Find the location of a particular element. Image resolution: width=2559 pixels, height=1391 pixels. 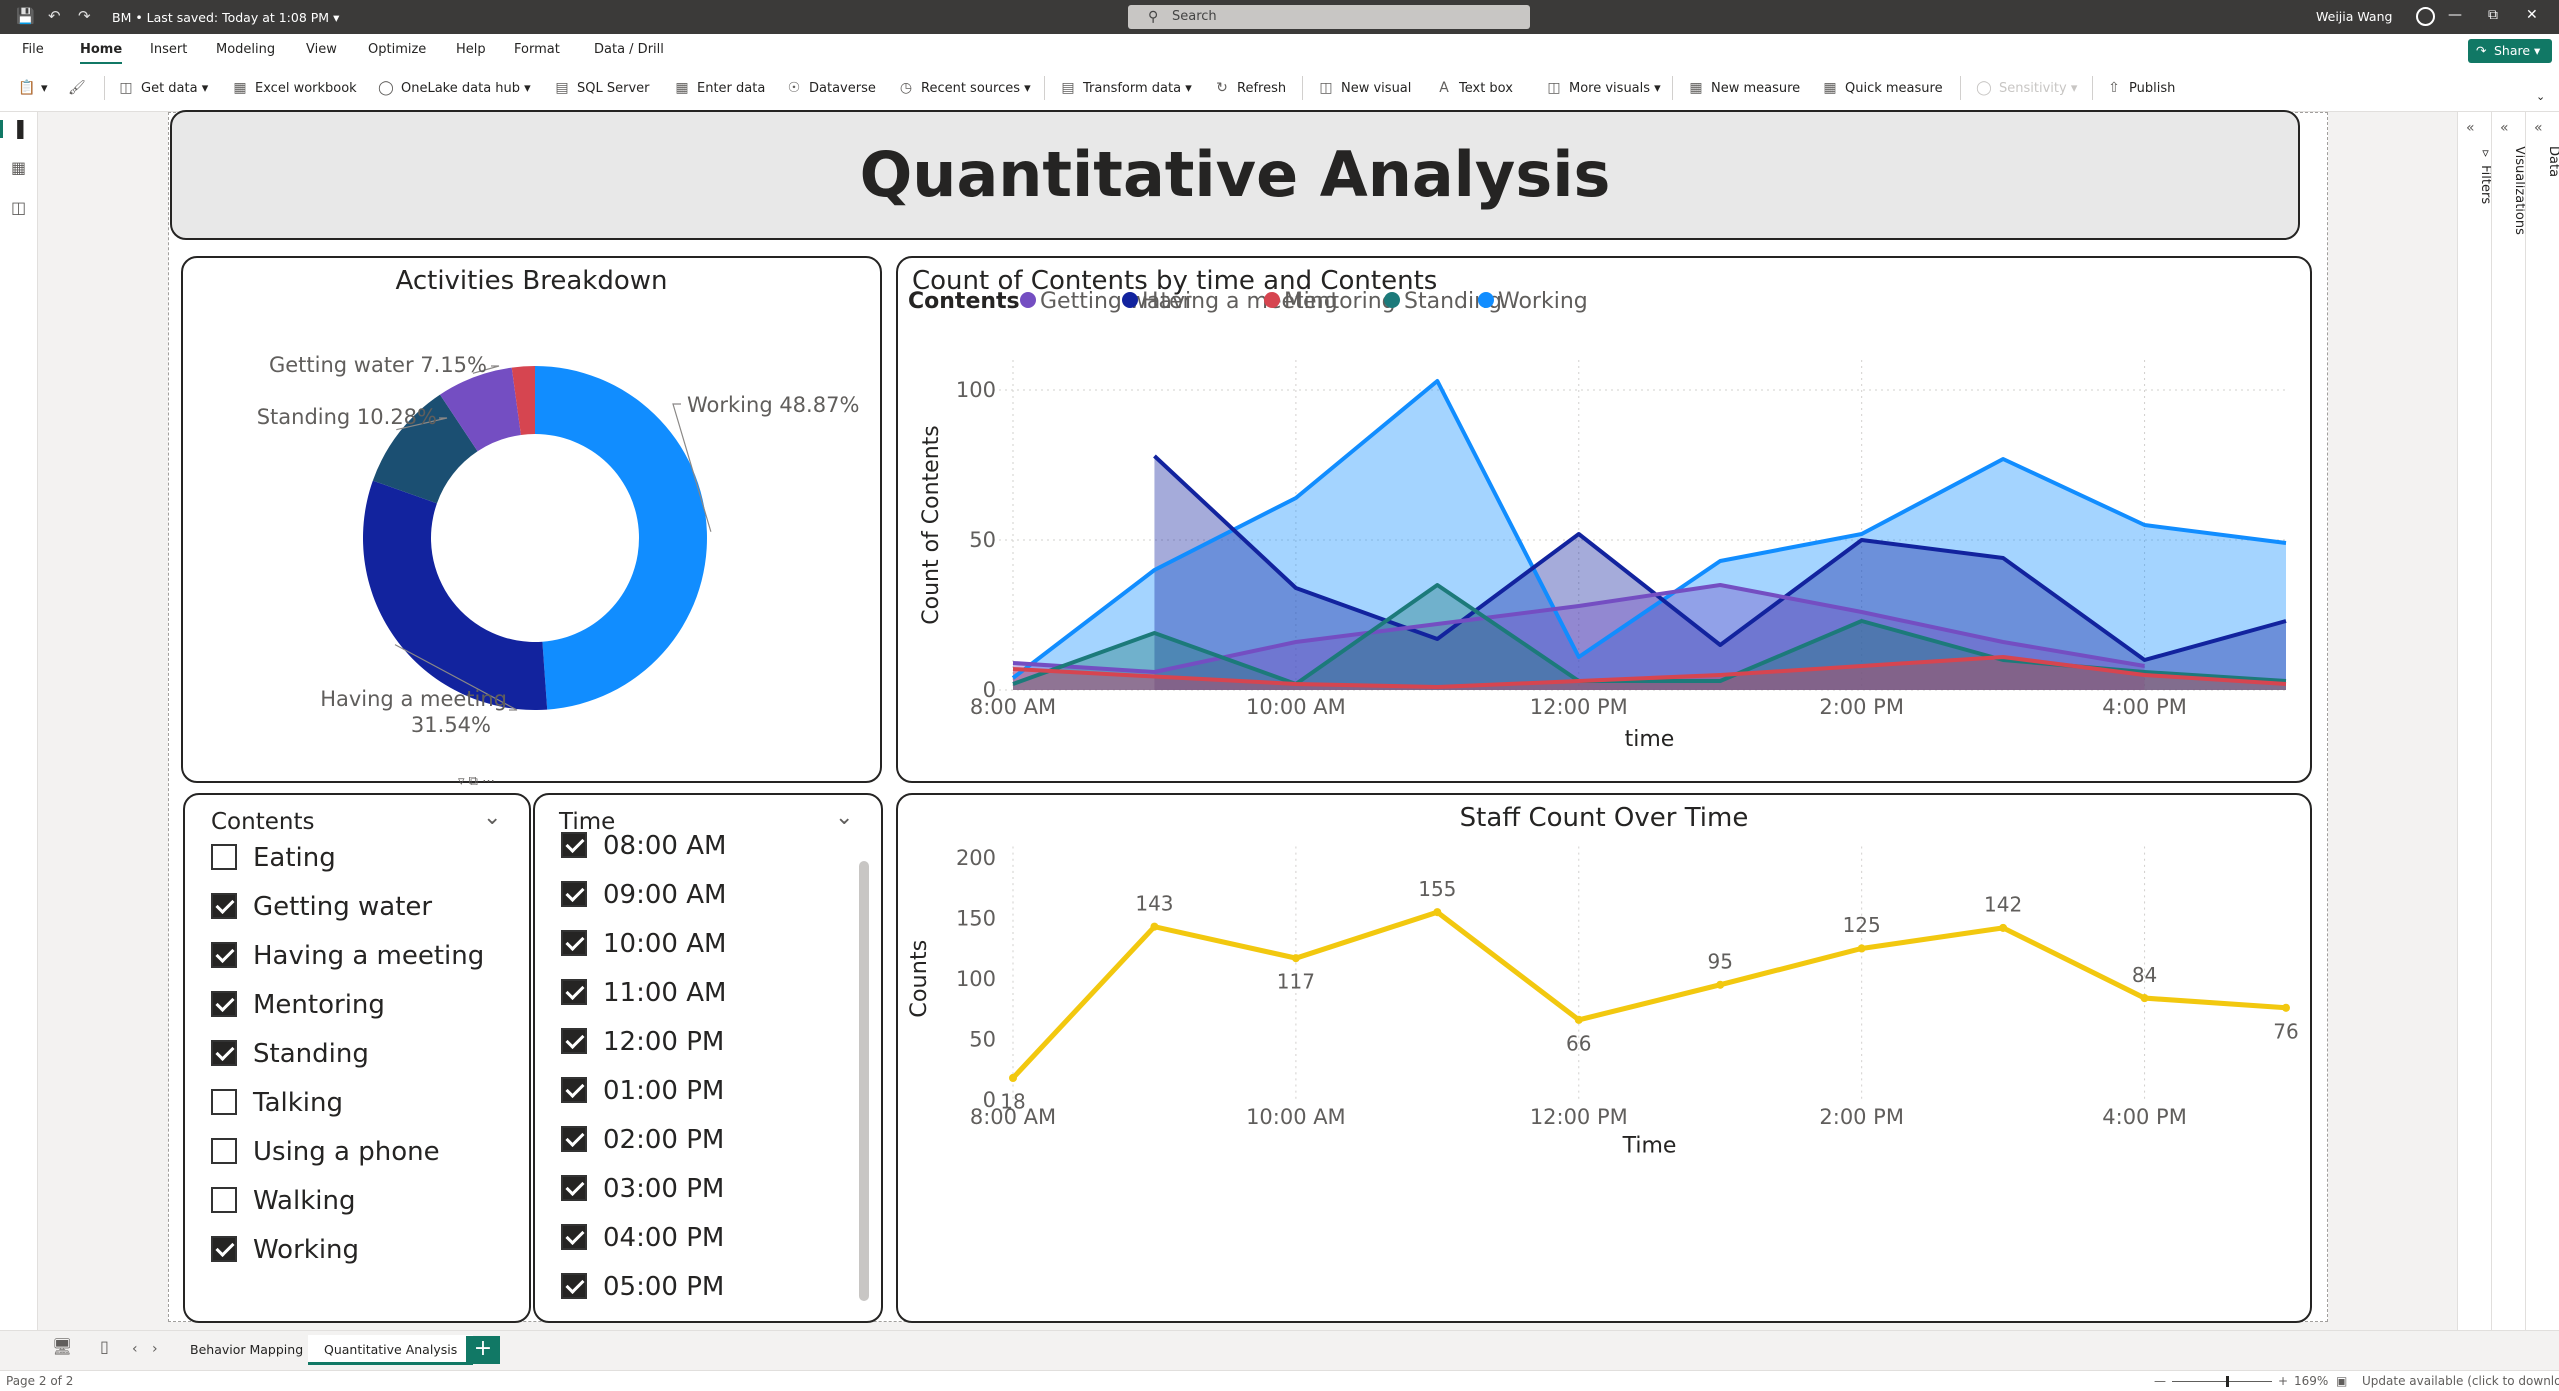

refresh-button: ↻ Refresh is located at coordinates (1250, 88).